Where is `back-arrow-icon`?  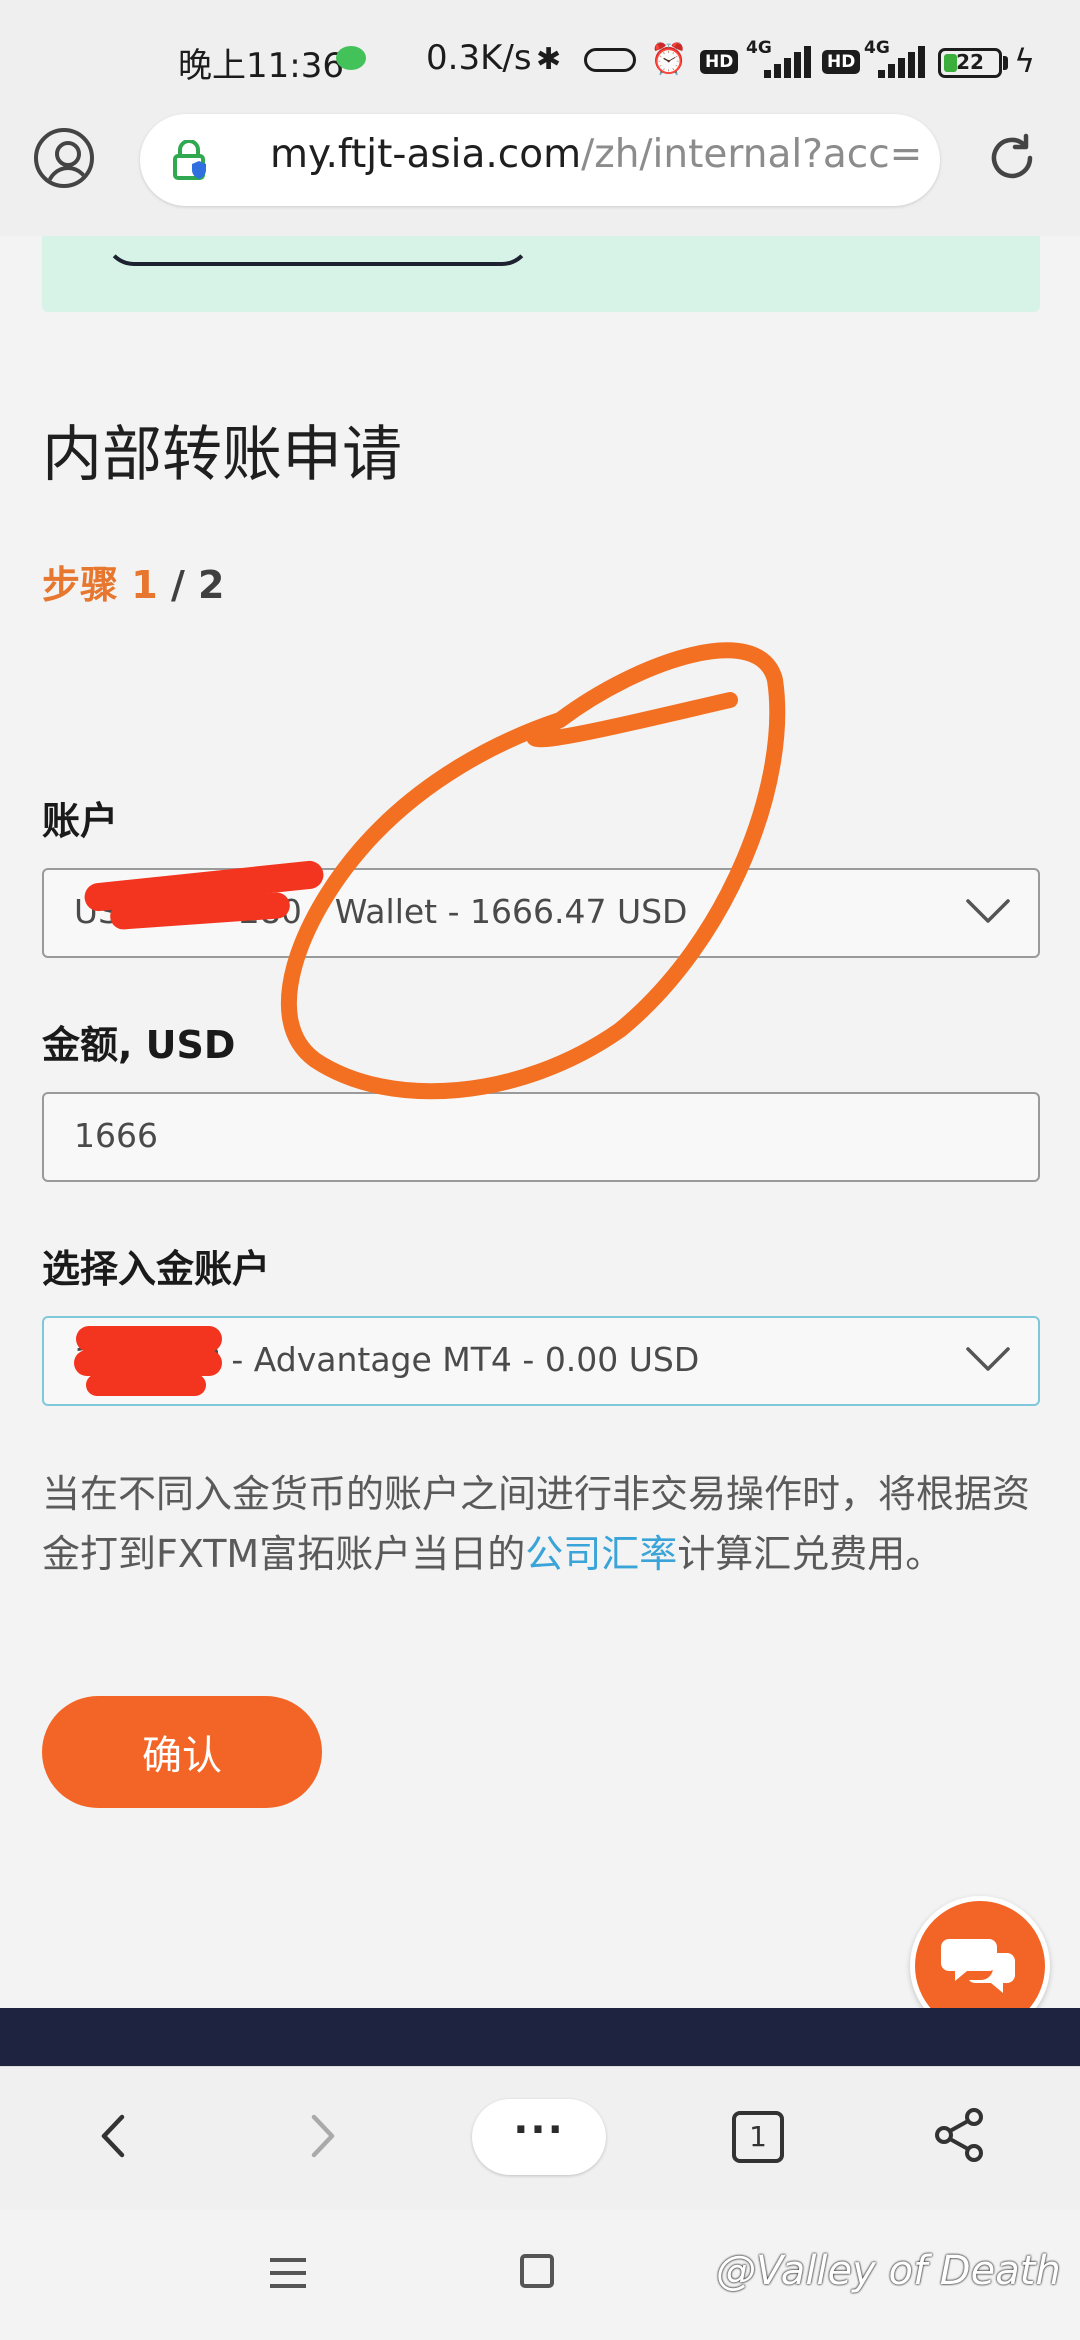
back-arrow-icon is located at coordinates (115, 2136).